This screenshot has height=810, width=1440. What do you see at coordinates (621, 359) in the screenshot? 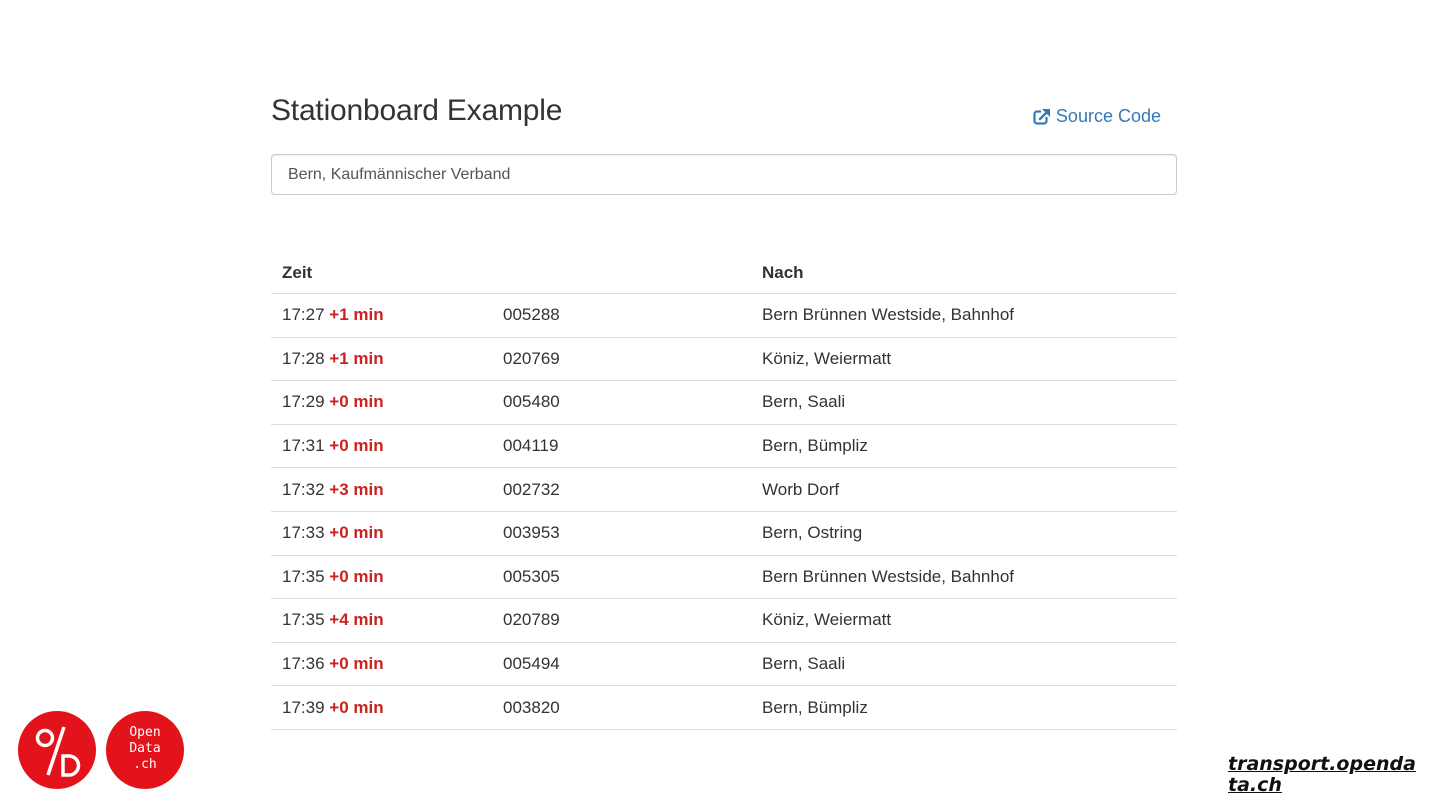
I see `line-number-cell: 020769` at bounding box center [621, 359].